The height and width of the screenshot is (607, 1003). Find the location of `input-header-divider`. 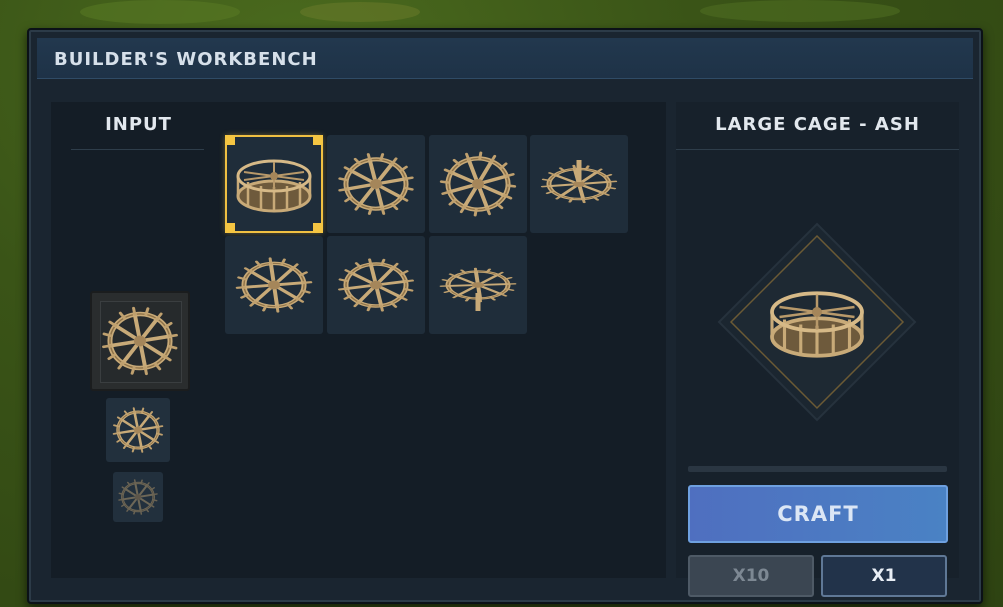

input-header-divider is located at coordinates (137, 149).